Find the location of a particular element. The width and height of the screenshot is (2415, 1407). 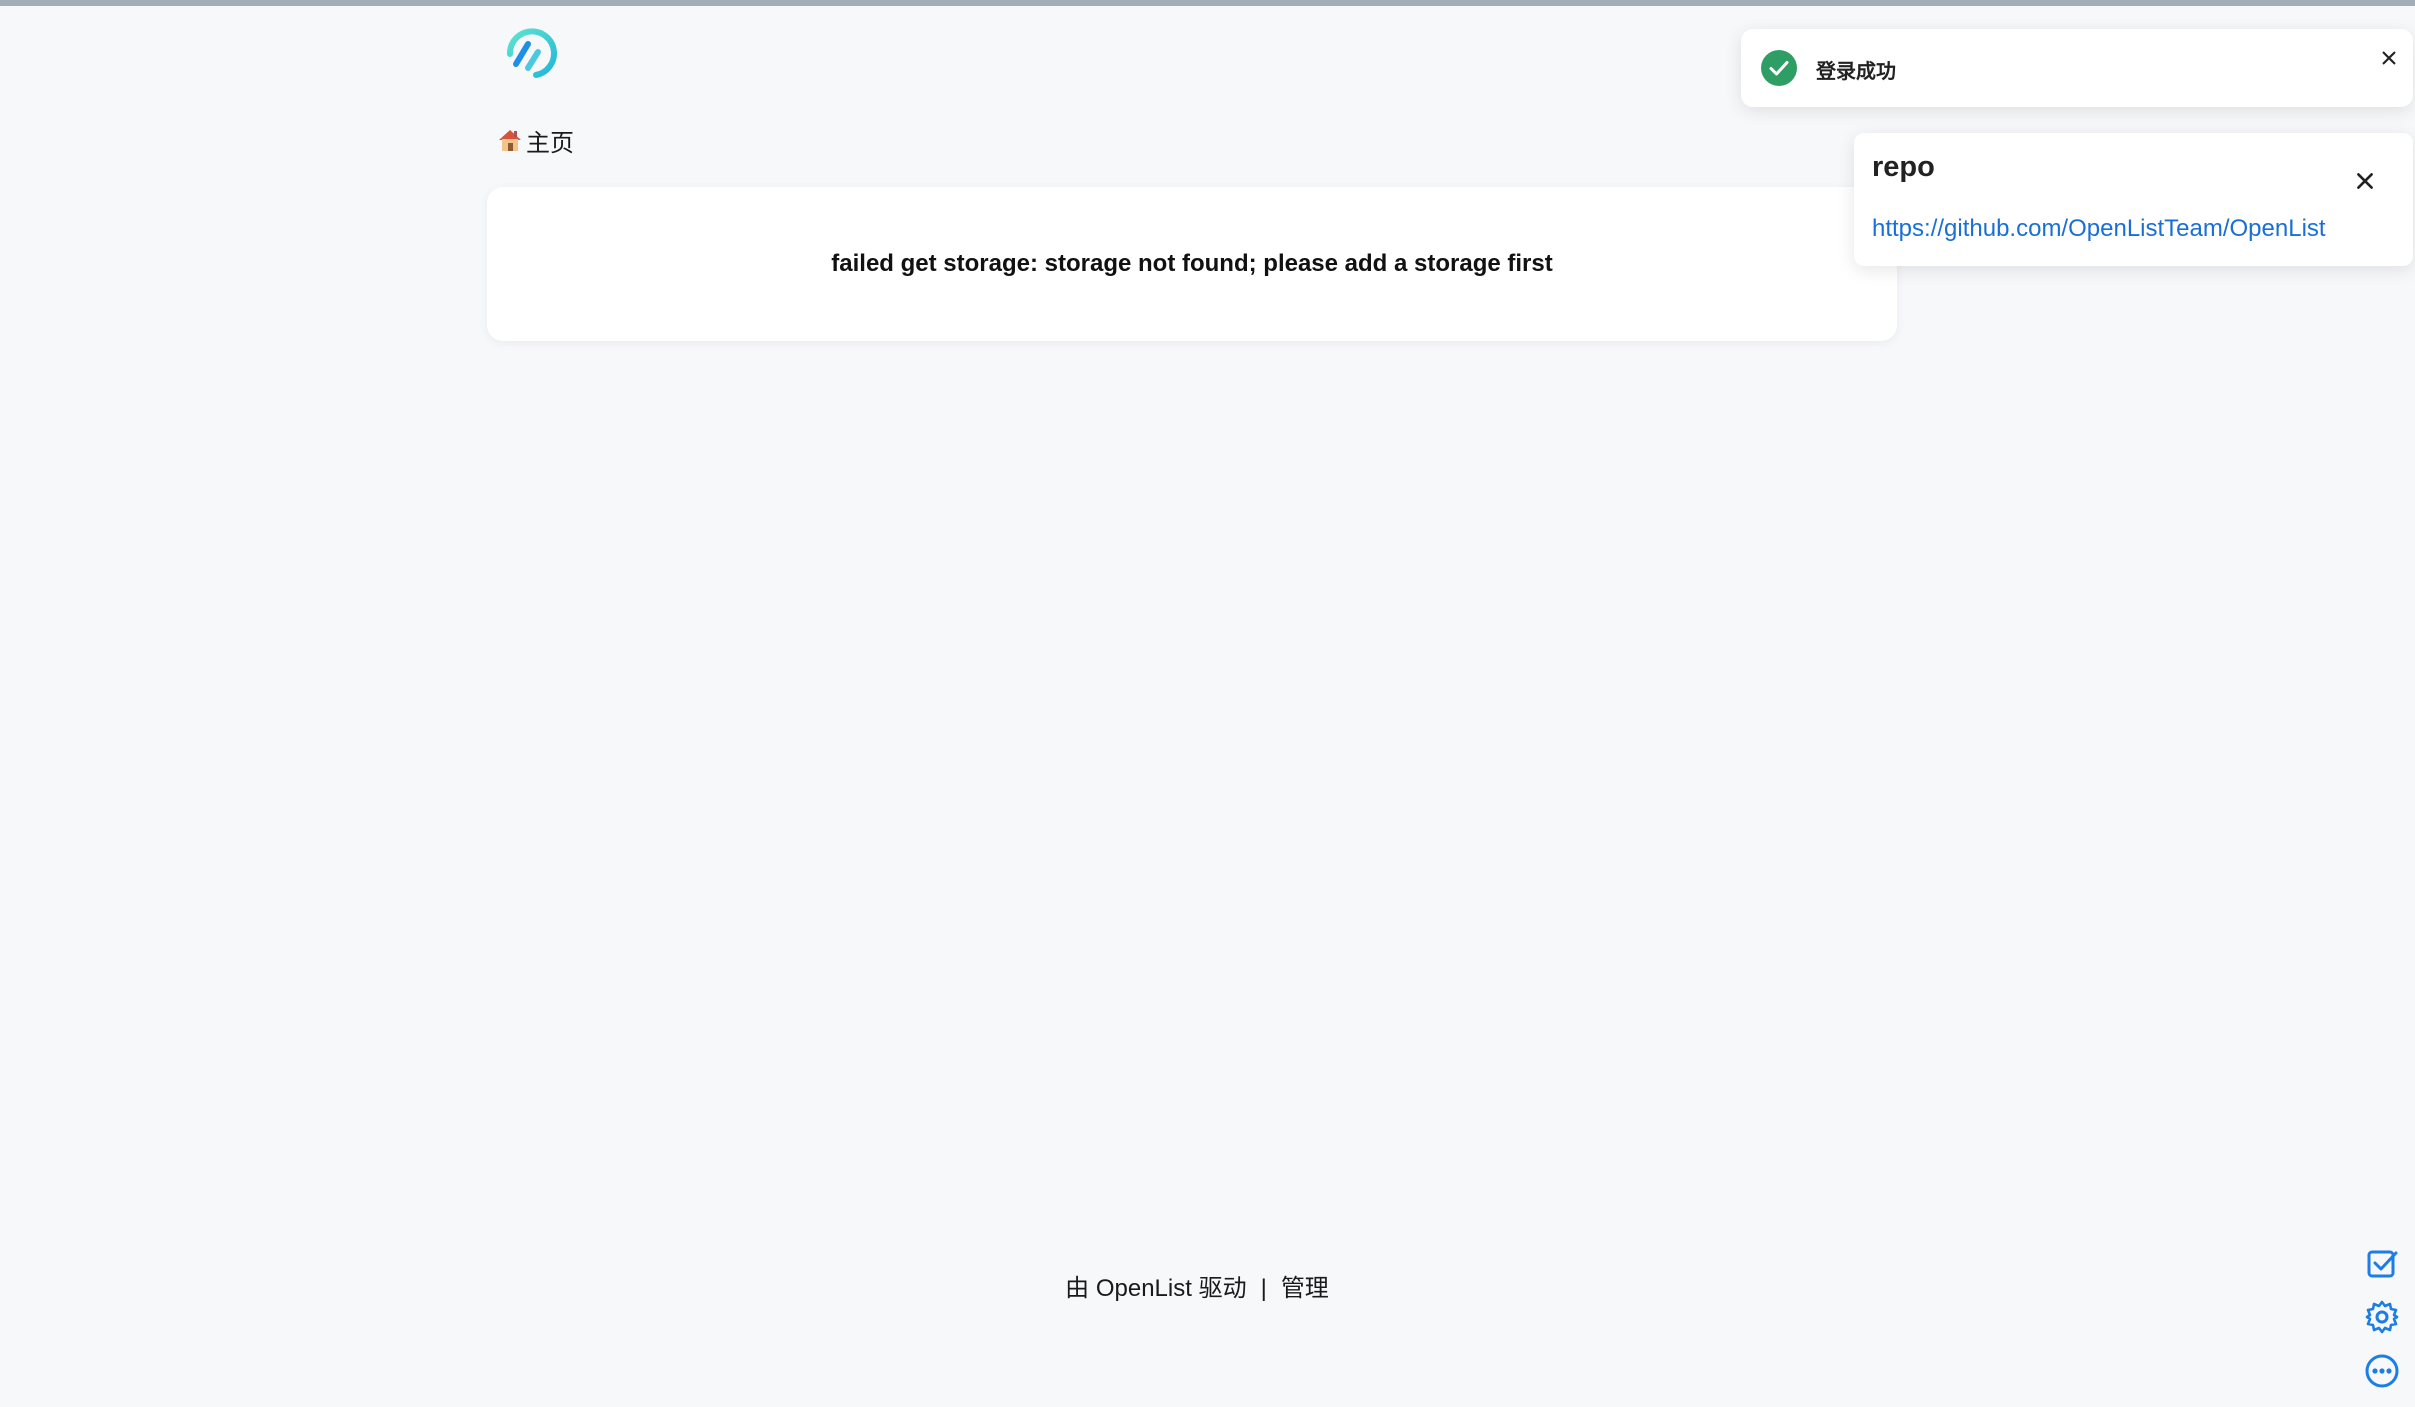

breadcrumb: 主页 is located at coordinates (535, 140).